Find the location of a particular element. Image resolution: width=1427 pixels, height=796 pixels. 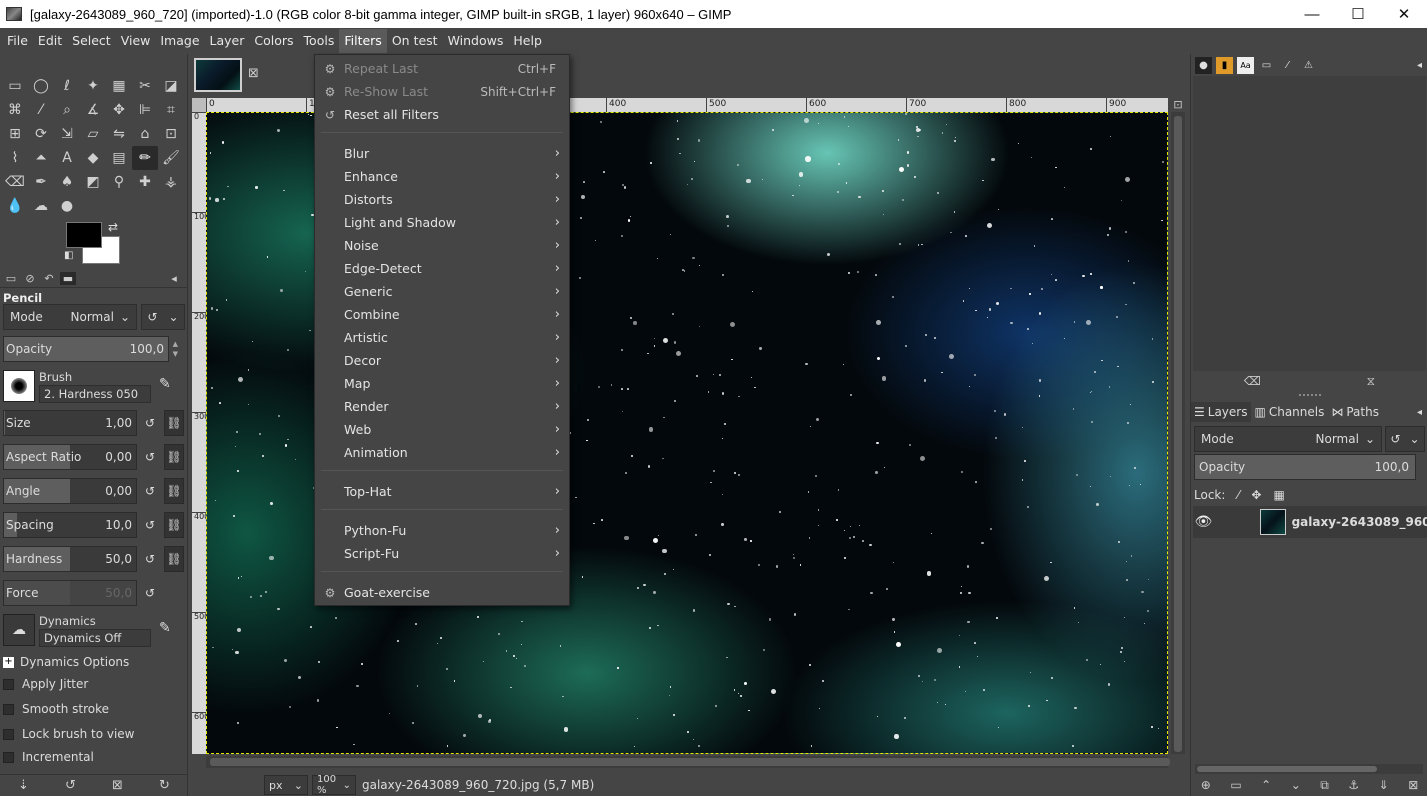

mode-select: Mode Normal ⌄ is located at coordinates (70, 317).